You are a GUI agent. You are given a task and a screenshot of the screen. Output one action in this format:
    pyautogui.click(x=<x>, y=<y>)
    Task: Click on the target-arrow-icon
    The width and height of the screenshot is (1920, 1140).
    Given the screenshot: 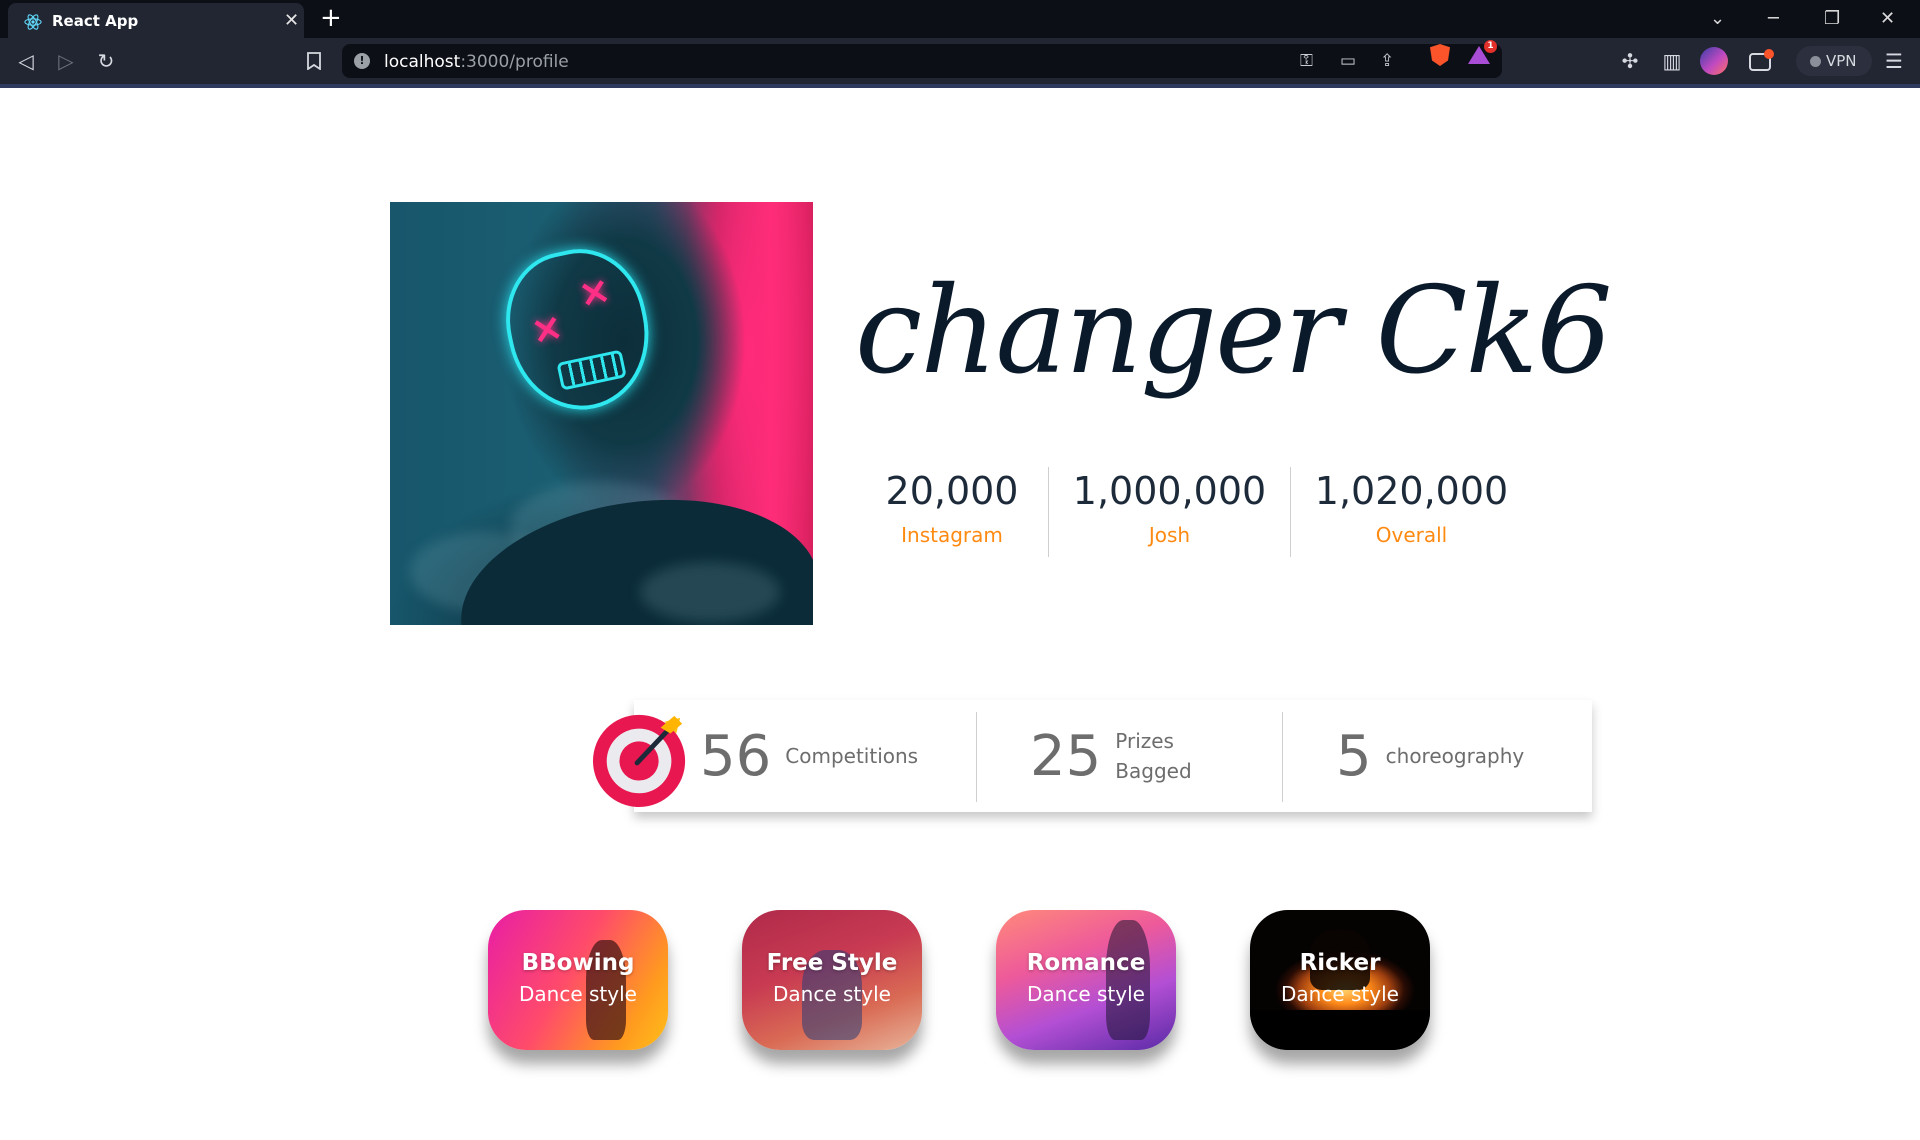 What is the action you would take?
    pyautogui.click(x=639, y=761)
    